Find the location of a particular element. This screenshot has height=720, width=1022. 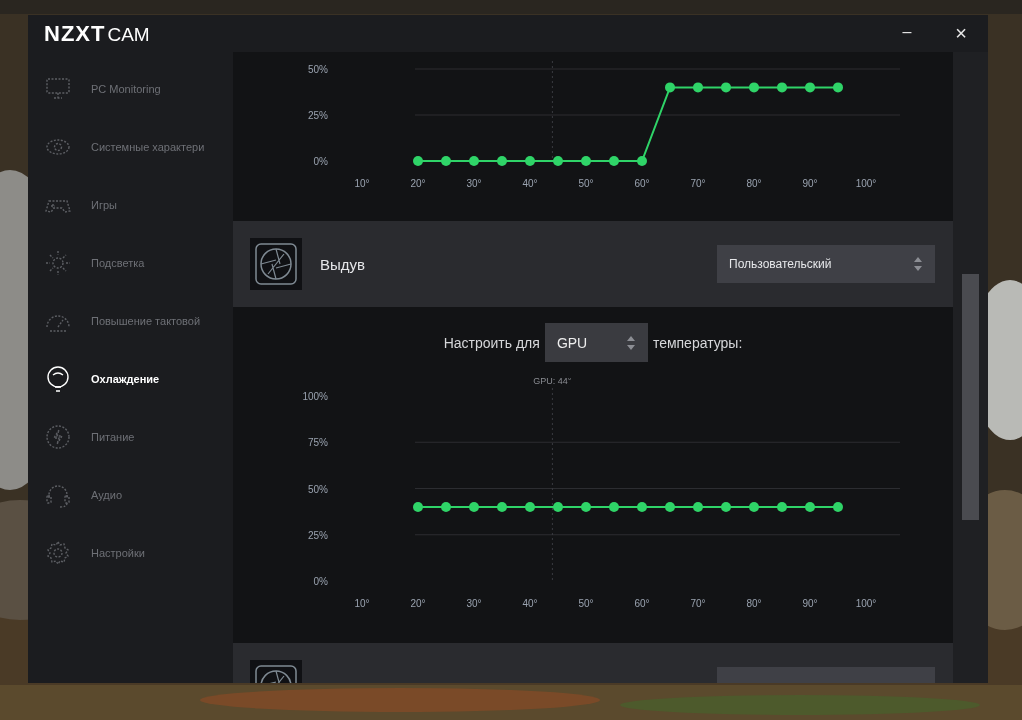

source-dropdown: GPU is located at coordinates (596, 342).